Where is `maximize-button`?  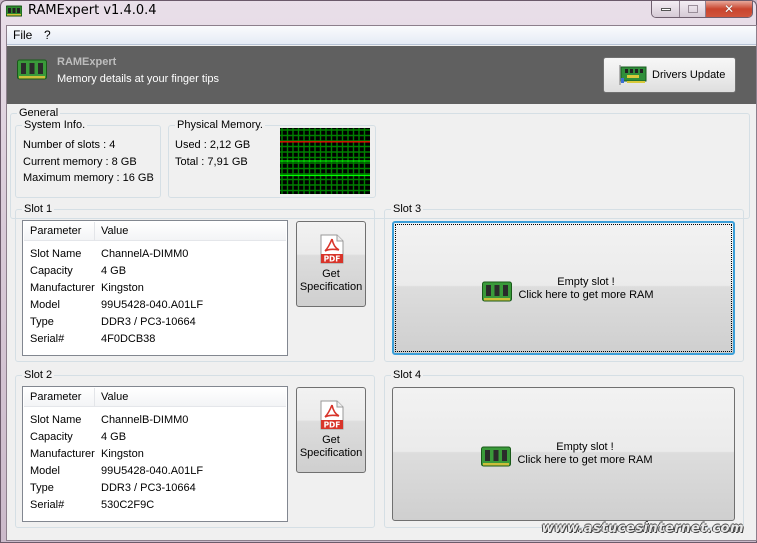
maximize-button is located at coordinates (693, 9).